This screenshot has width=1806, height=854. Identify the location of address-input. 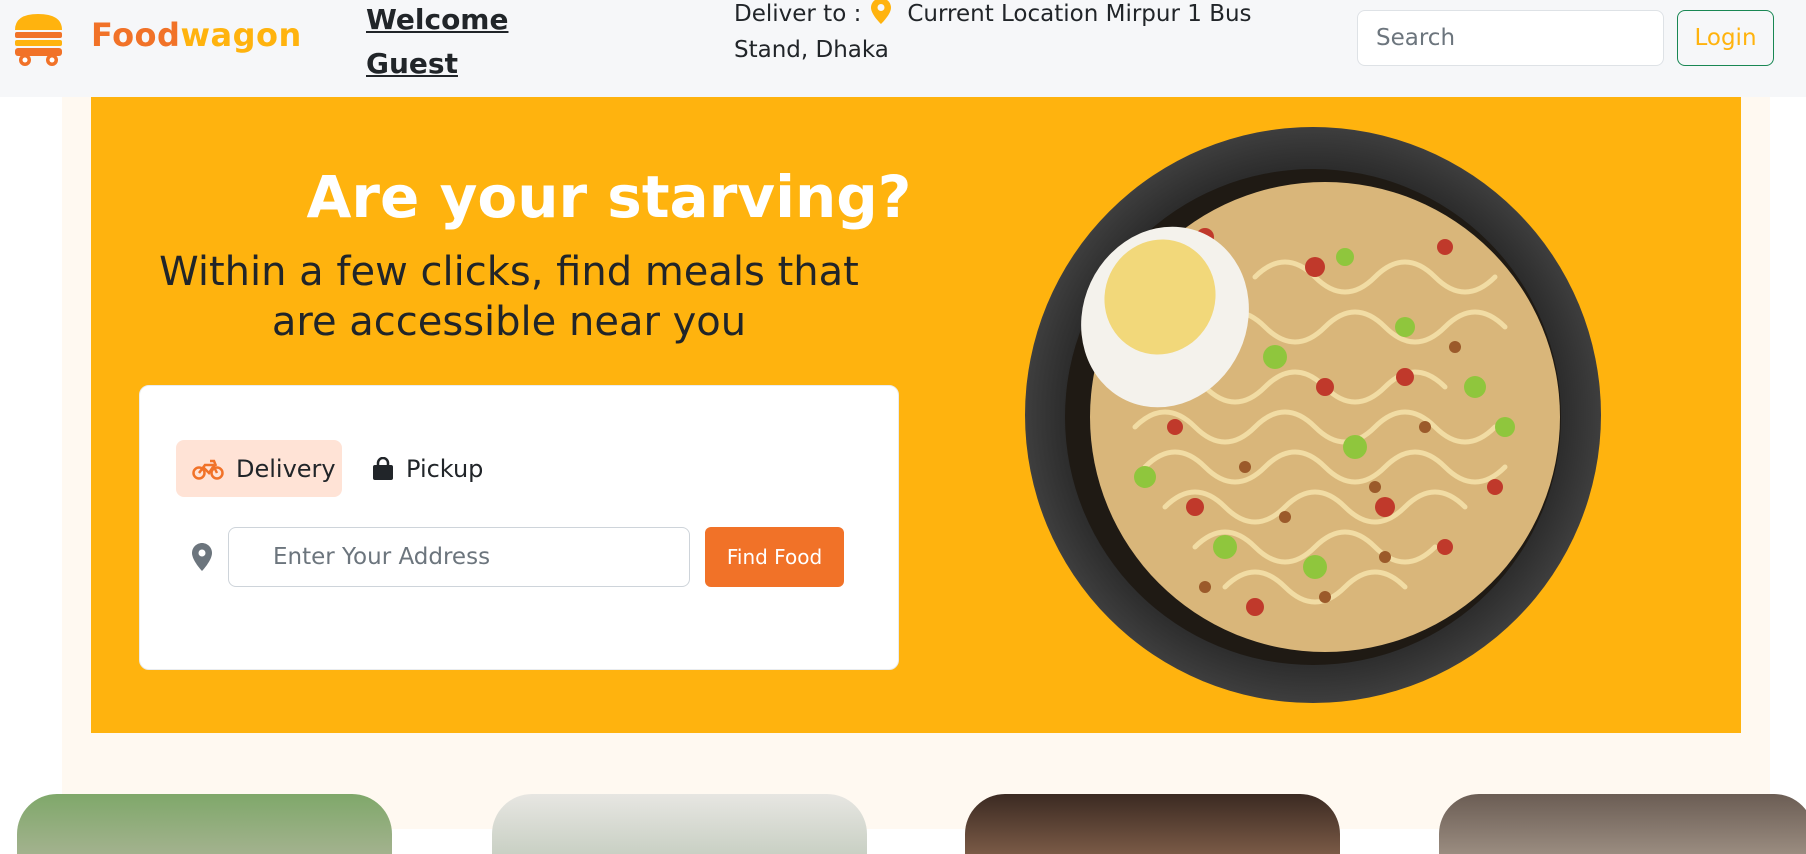
(459, 557).